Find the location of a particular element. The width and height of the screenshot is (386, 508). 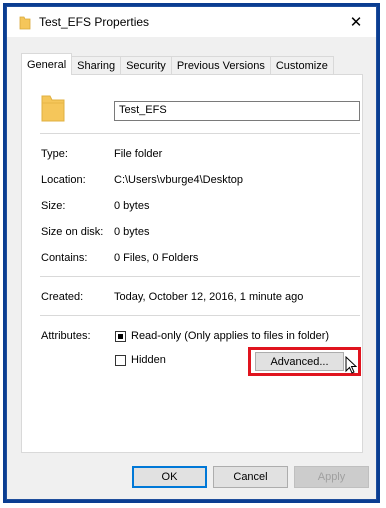

contains-value: 0 Files, 0 Folders is located at coordinates (156, 258).